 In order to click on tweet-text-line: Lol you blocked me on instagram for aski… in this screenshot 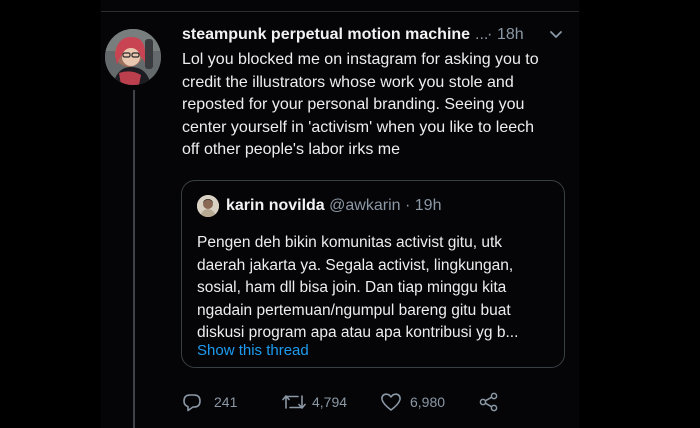, I will do `click(360, 59)`.